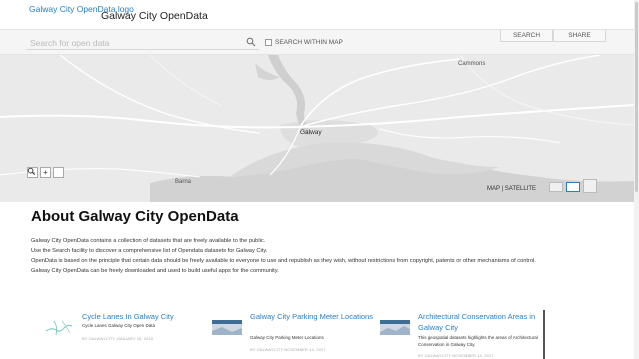 This screenshot has width=639, height=359. Describe the element at coordinates (312, 317) in the screenshot. I see `dataset-title: Galway City Parking Meter Locations` at that location.